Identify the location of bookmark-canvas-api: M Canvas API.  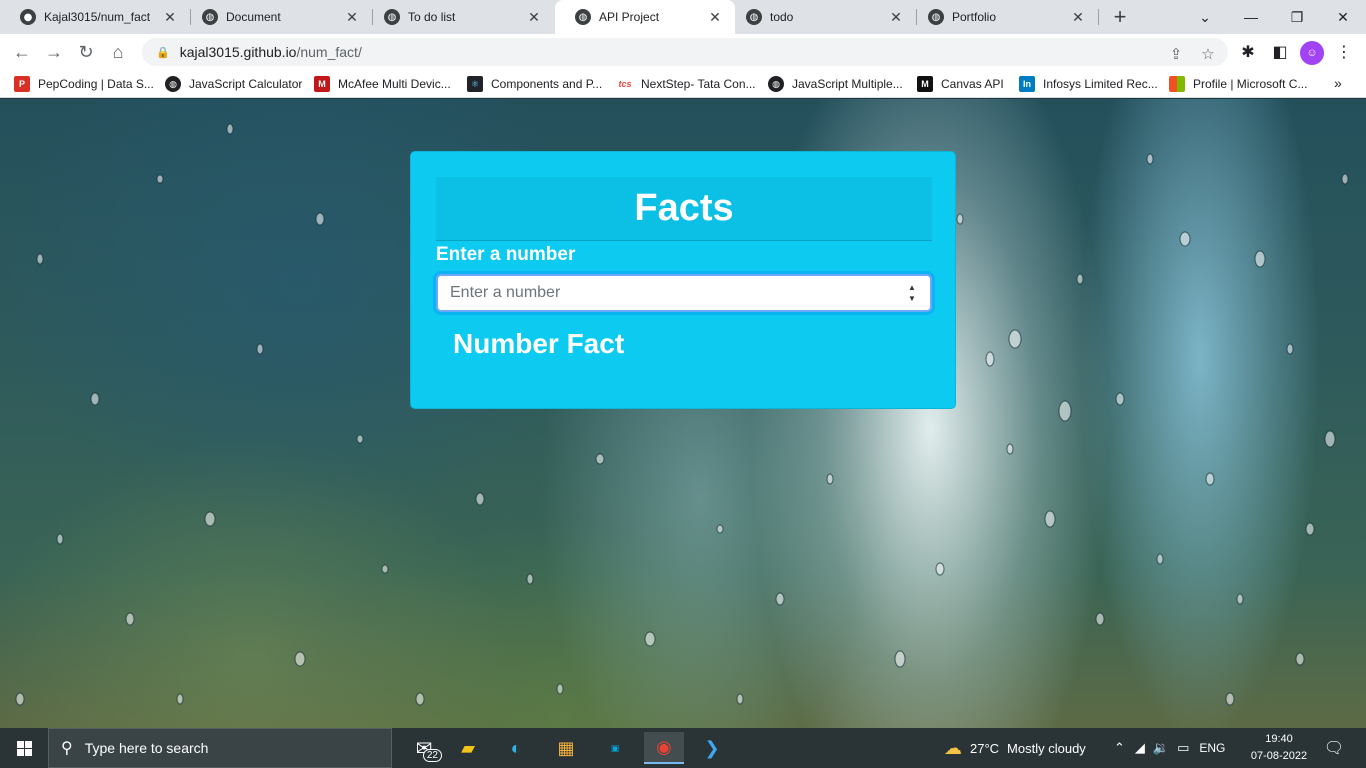
(960, 84).